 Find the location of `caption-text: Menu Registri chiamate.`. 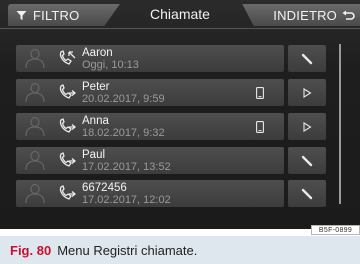

caption-text: Menu Registri chiamate. is located at coordinates (127, 250).